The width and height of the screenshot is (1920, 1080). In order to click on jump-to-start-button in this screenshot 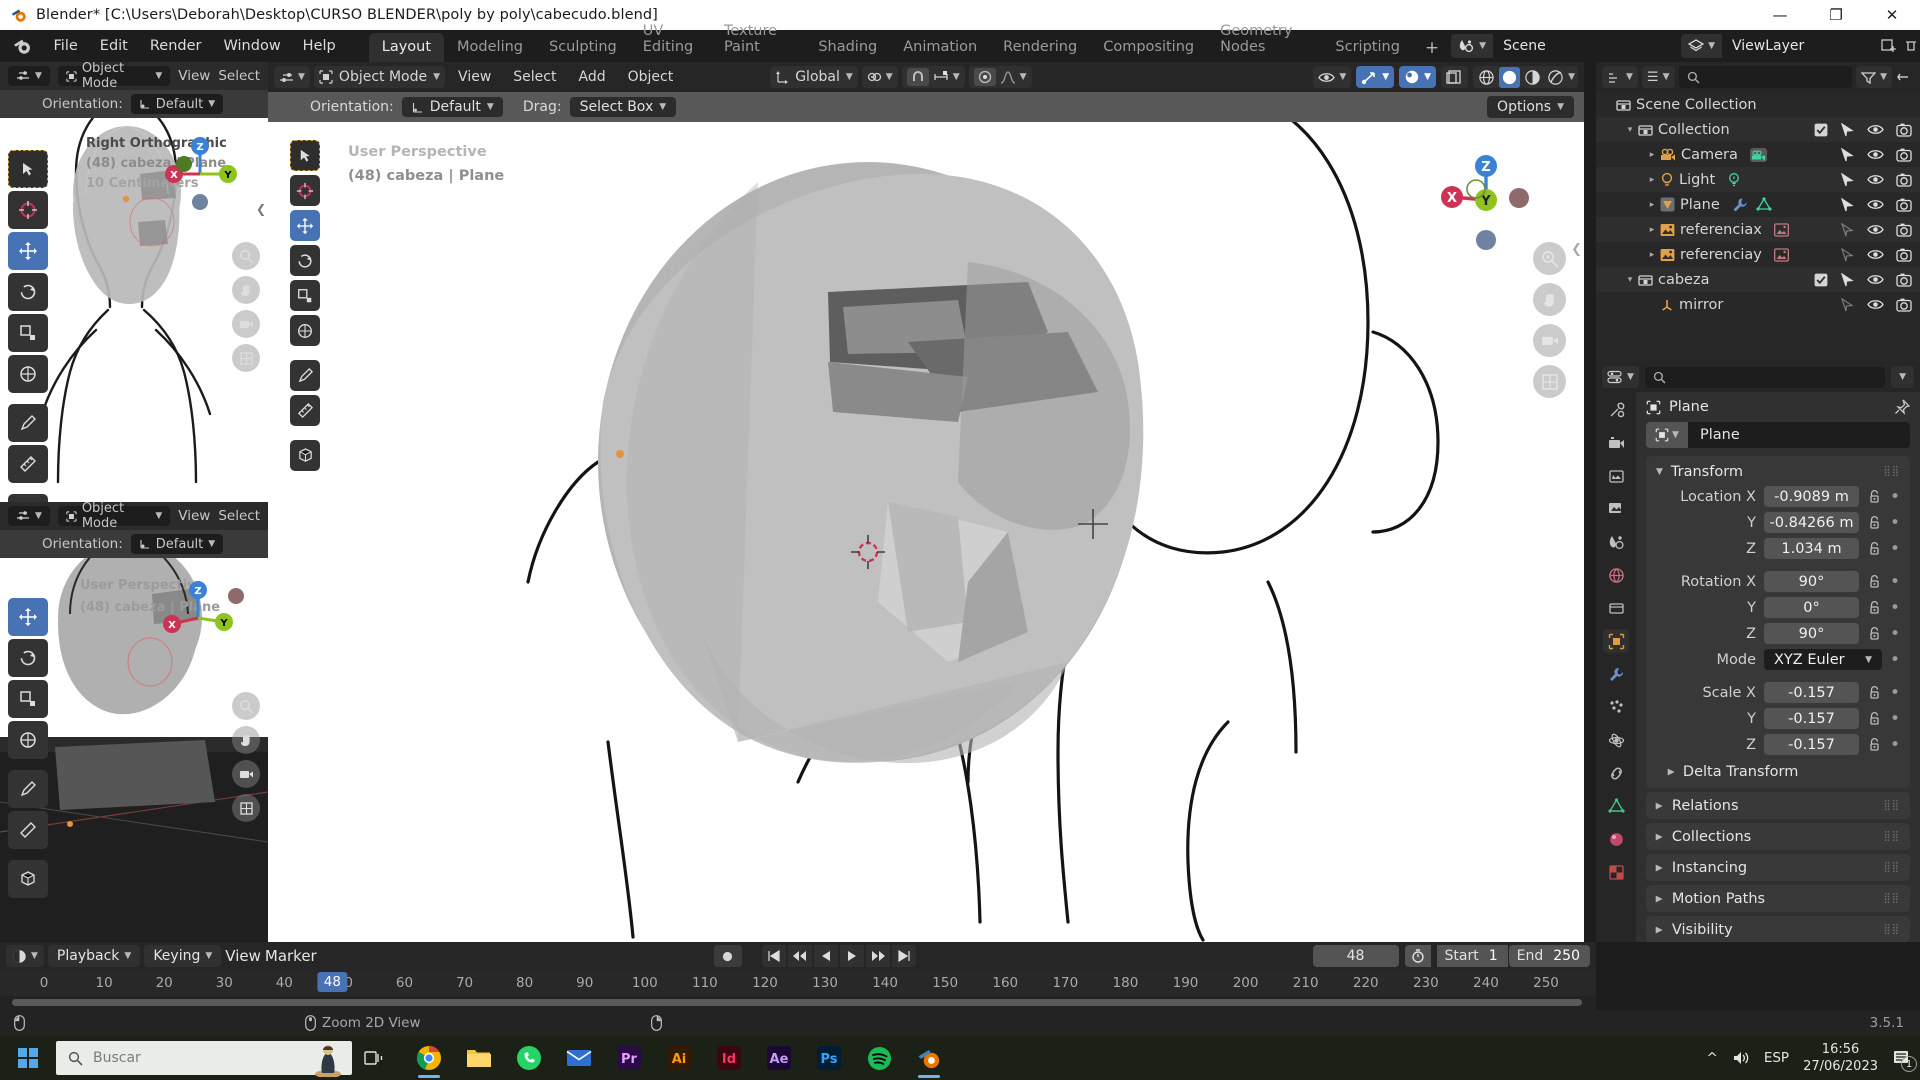, I will do `click(773, 956)`.